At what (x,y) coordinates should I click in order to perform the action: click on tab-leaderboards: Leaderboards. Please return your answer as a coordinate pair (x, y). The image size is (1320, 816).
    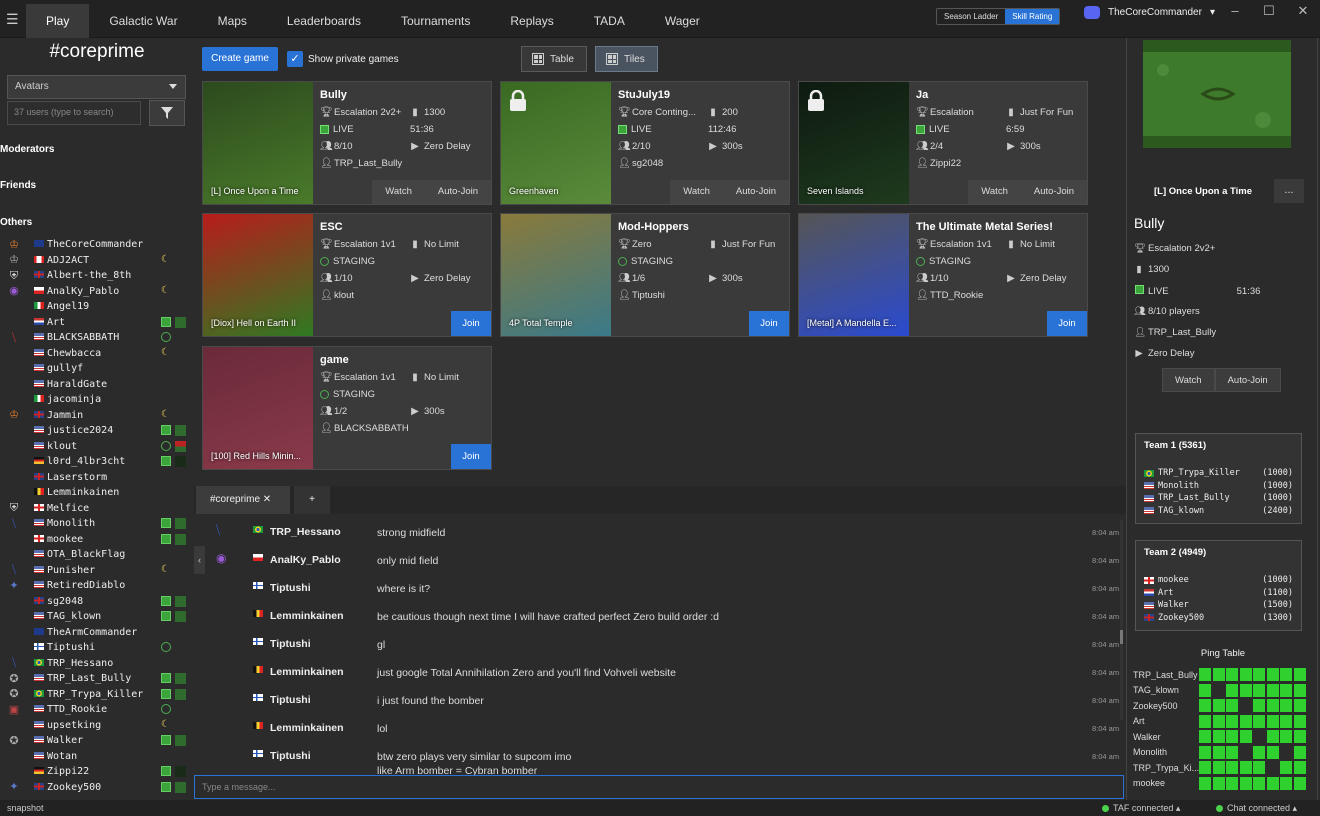
    Looking at the image, I should click on (324, 21).